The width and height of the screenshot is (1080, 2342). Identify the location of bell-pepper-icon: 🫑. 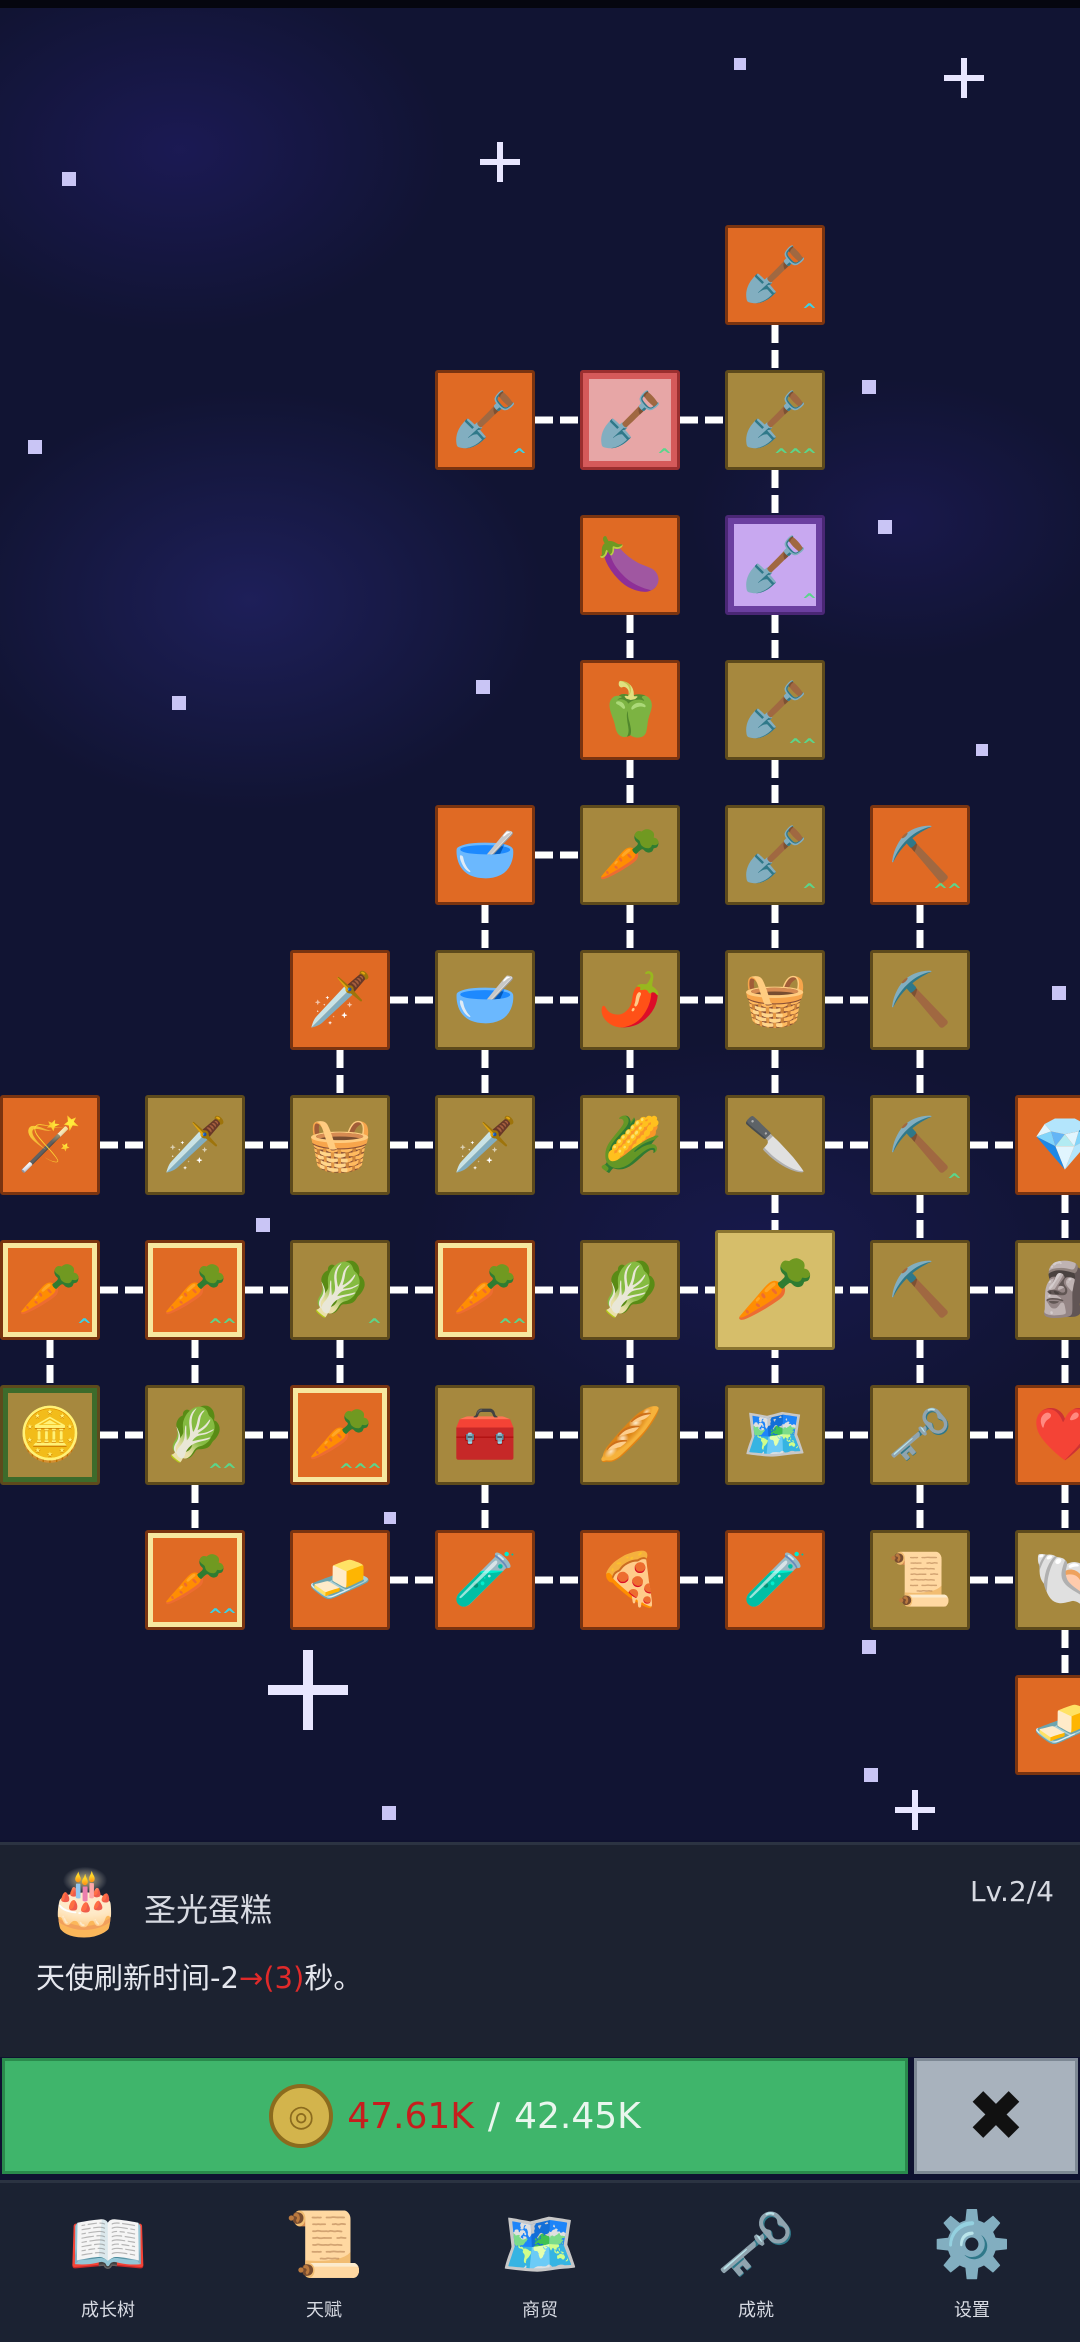
(630, 710).